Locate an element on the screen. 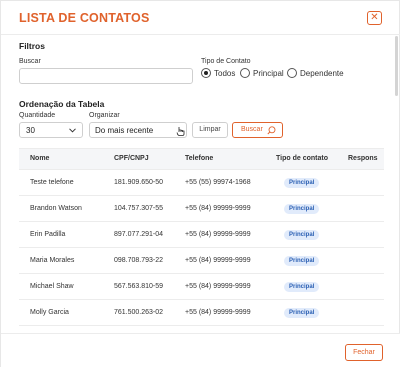 Image resolution: width=400 pixels, height=367 pixels. radio-dependente: Dependente is located at coordinates (315, 73).